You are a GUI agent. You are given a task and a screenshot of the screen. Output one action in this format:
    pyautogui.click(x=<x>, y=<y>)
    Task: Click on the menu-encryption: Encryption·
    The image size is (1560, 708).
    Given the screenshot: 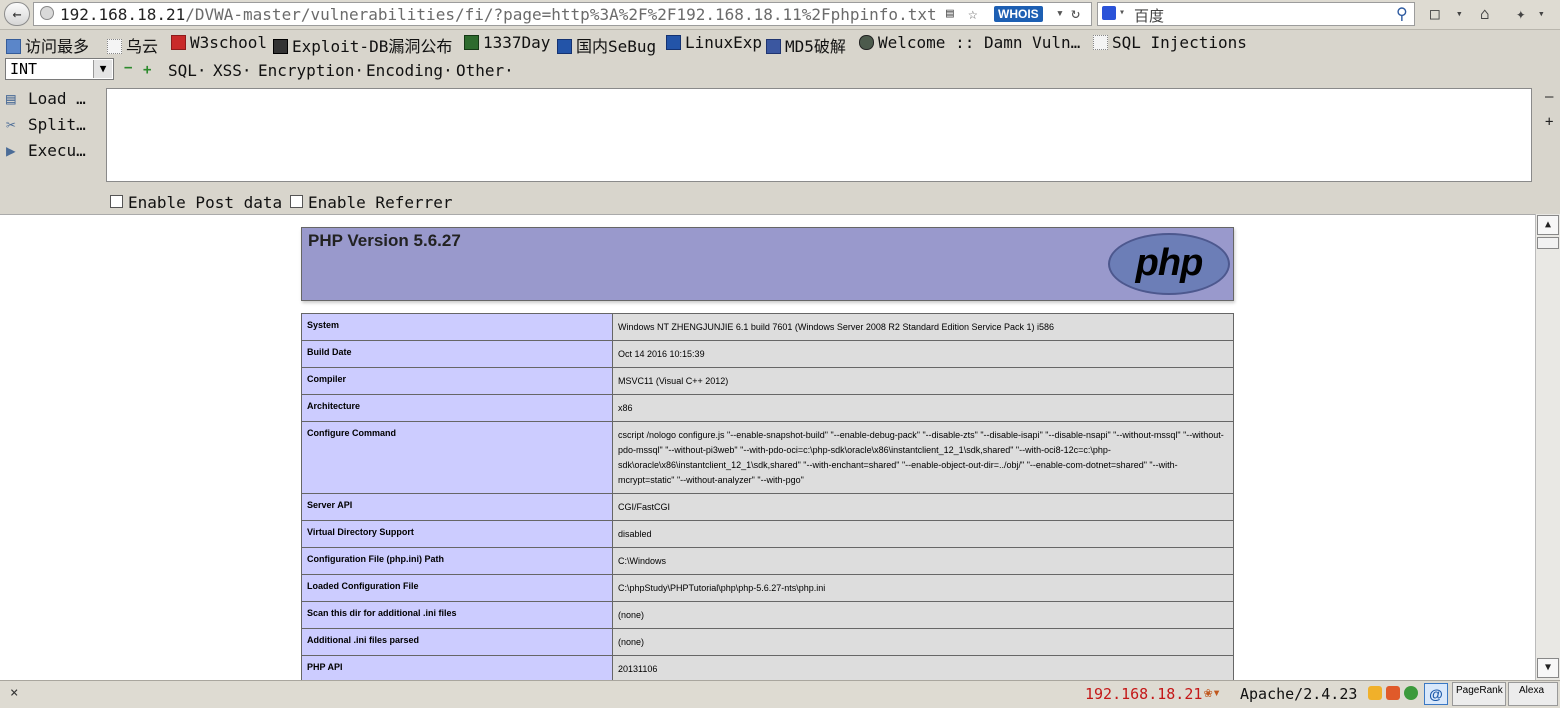 What is the action you would take?
    pyautogui.click(x=311, y=70)
    